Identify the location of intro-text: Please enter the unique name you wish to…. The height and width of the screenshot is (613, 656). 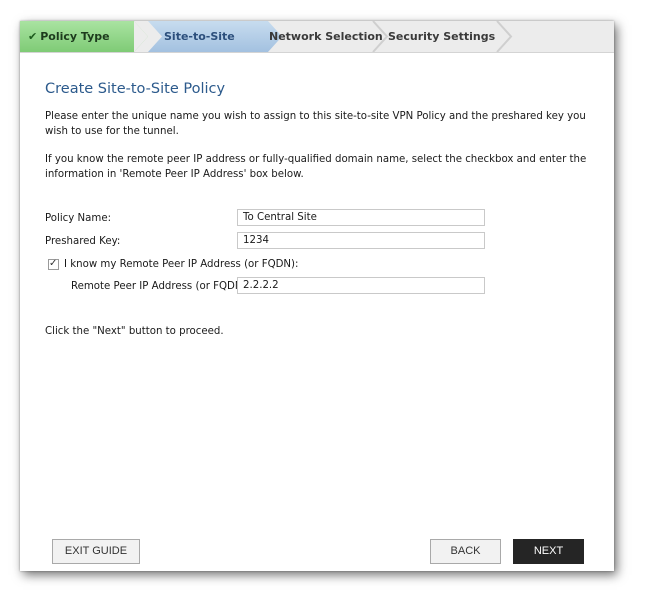
(315, 124).